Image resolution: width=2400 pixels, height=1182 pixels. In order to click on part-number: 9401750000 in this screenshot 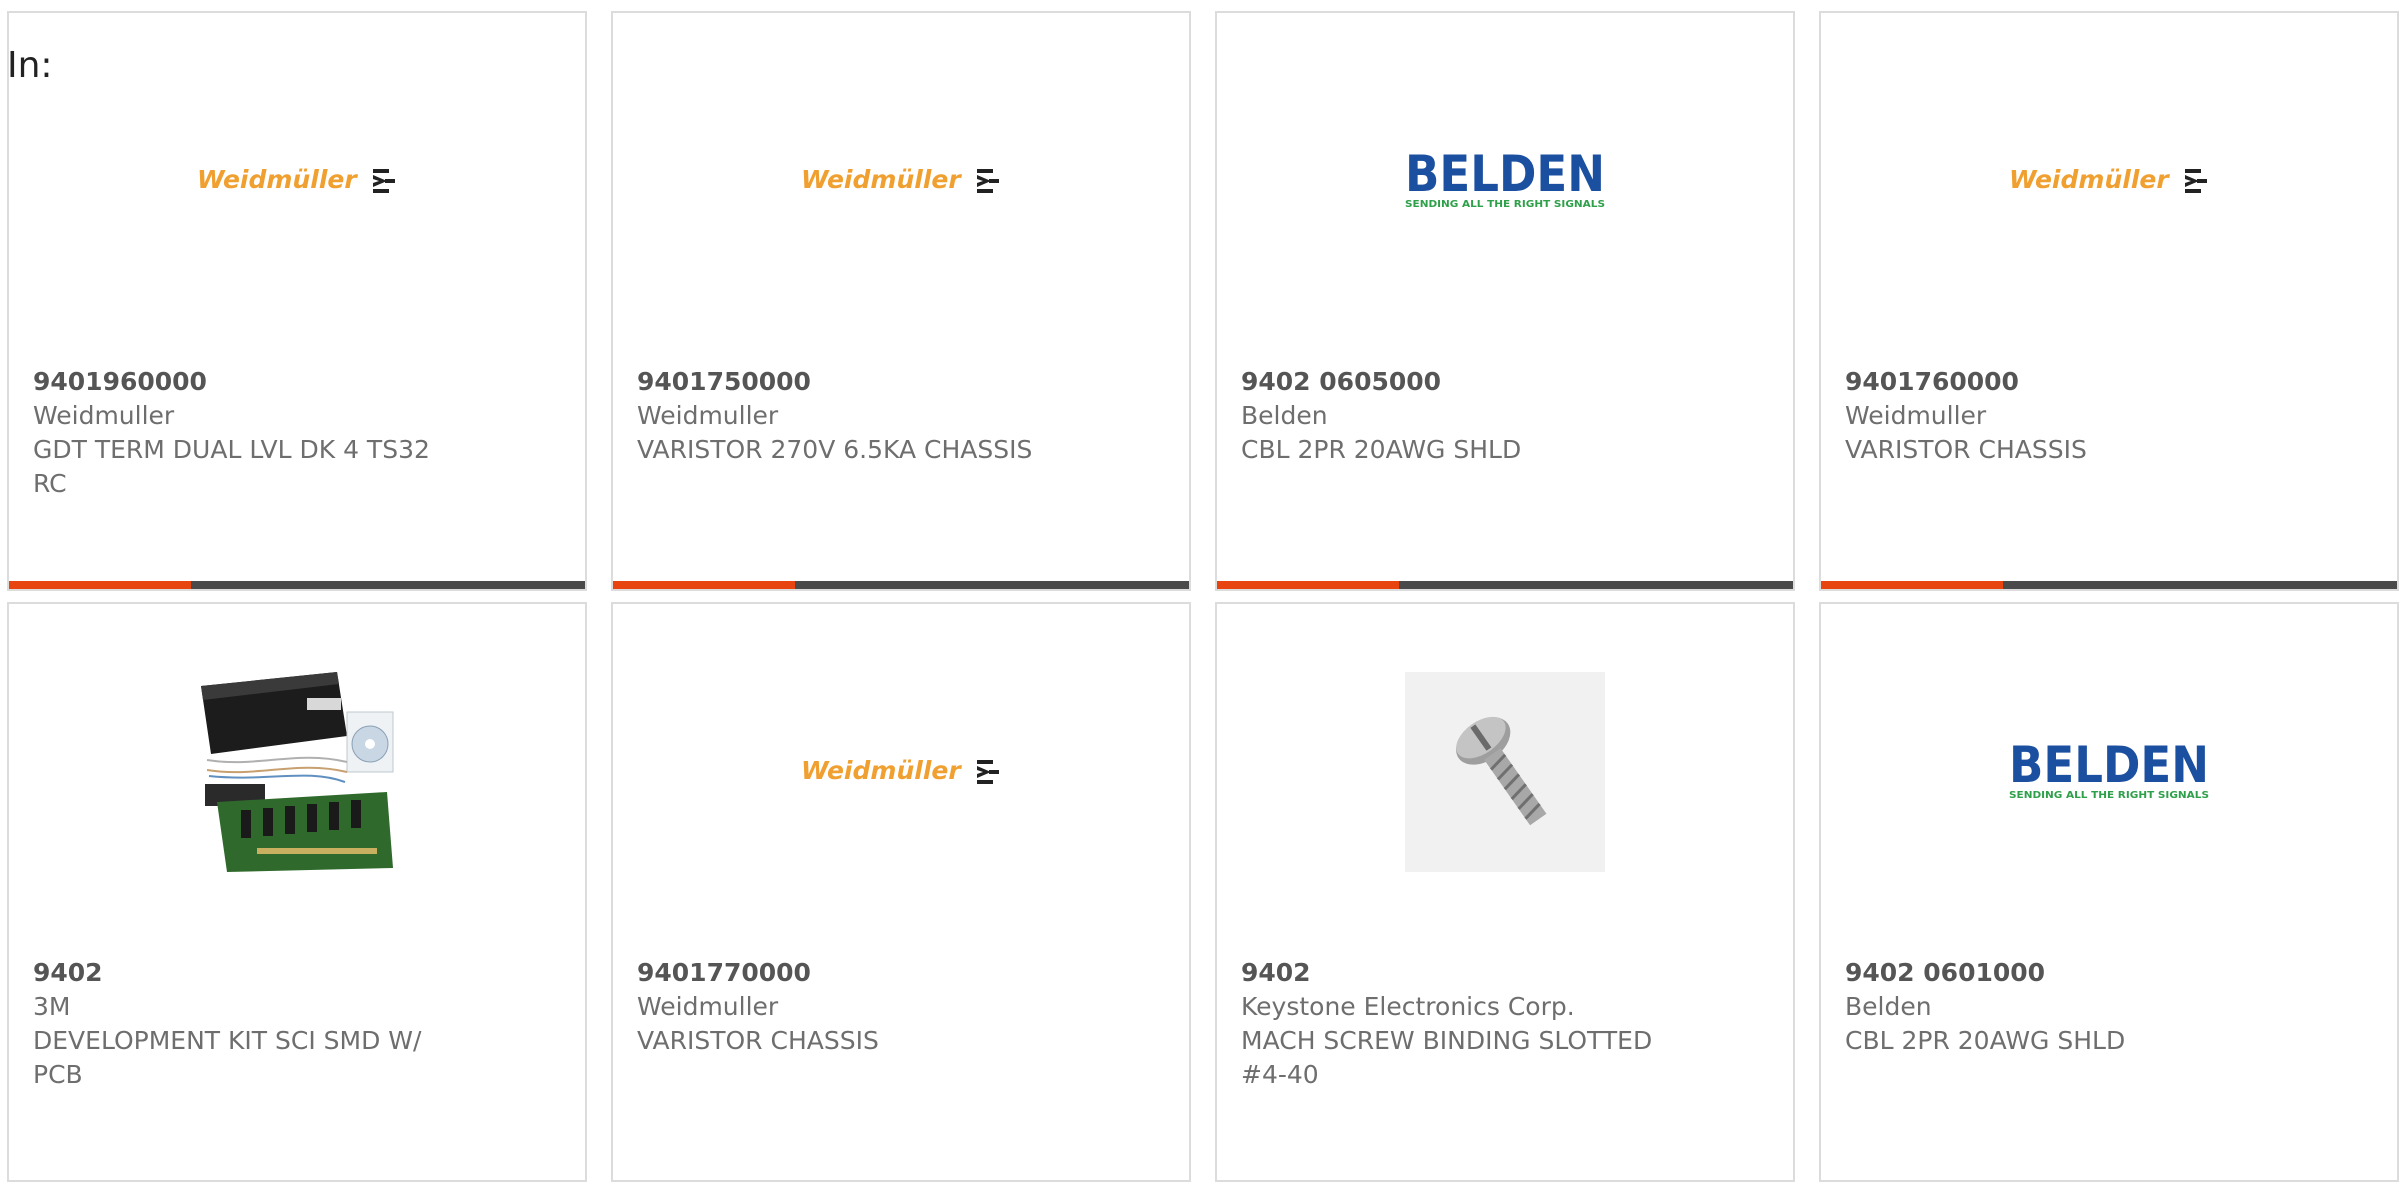, I will do `click(847, 382)`.